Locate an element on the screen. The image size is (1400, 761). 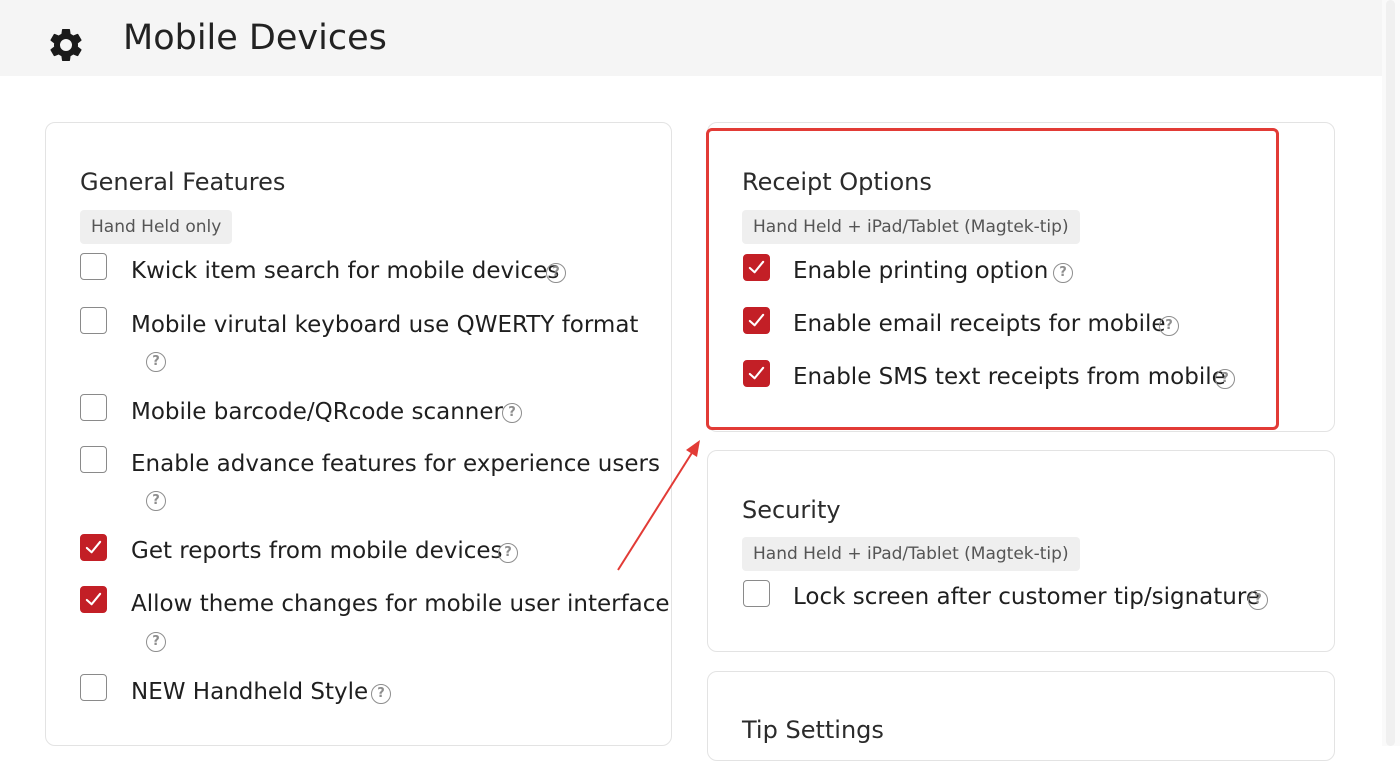
scrollbar-thumb is located at coordinates (1390, 373).